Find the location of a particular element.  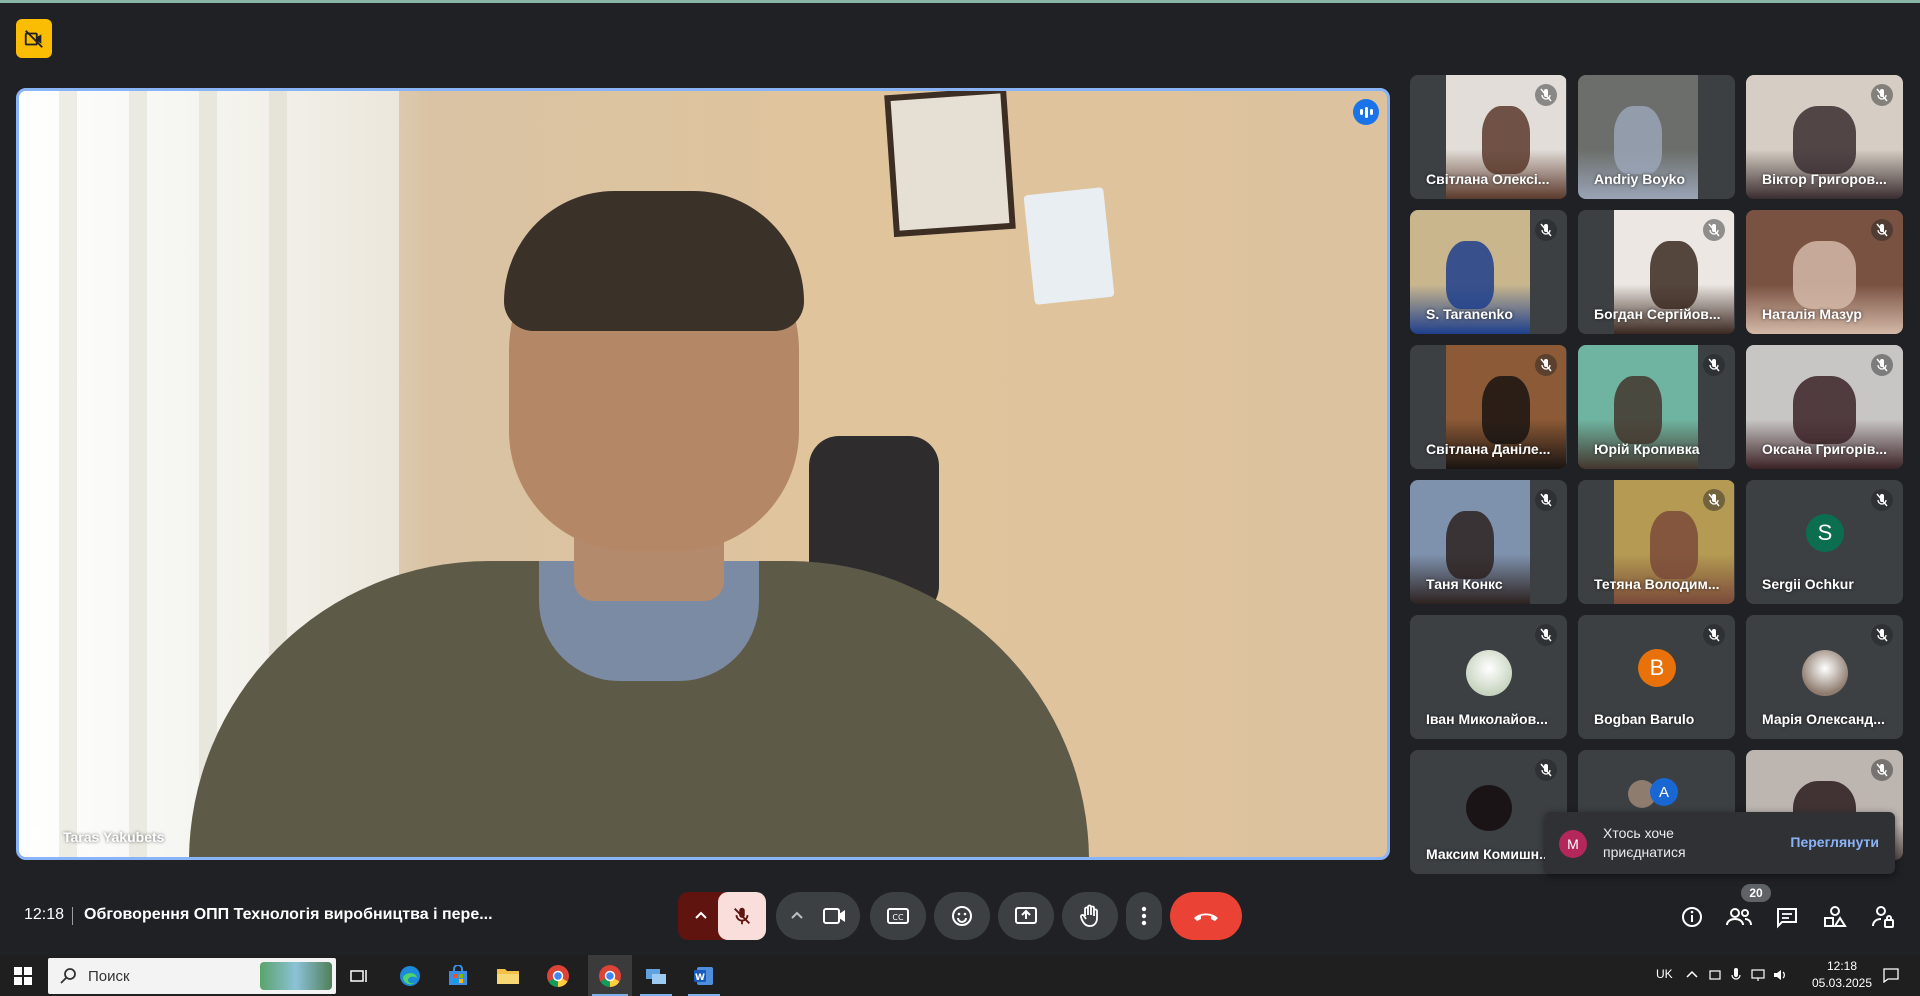

speaking-indicator-icon is located at coordinates (1366, 112).